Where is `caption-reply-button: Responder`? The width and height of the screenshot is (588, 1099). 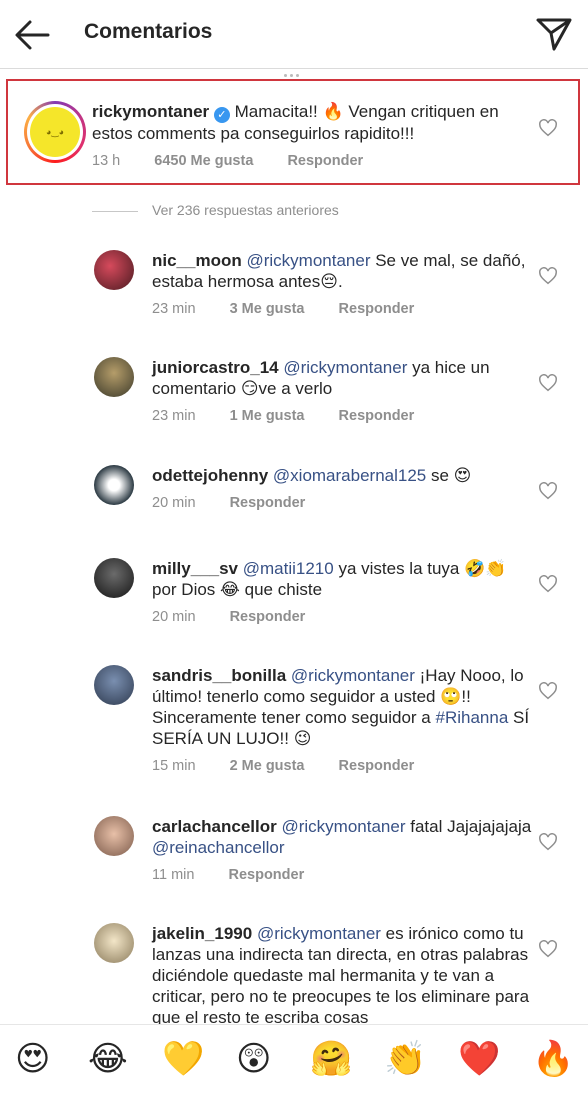
caption-reply-button: Responder is located at coordinates (325, 161).